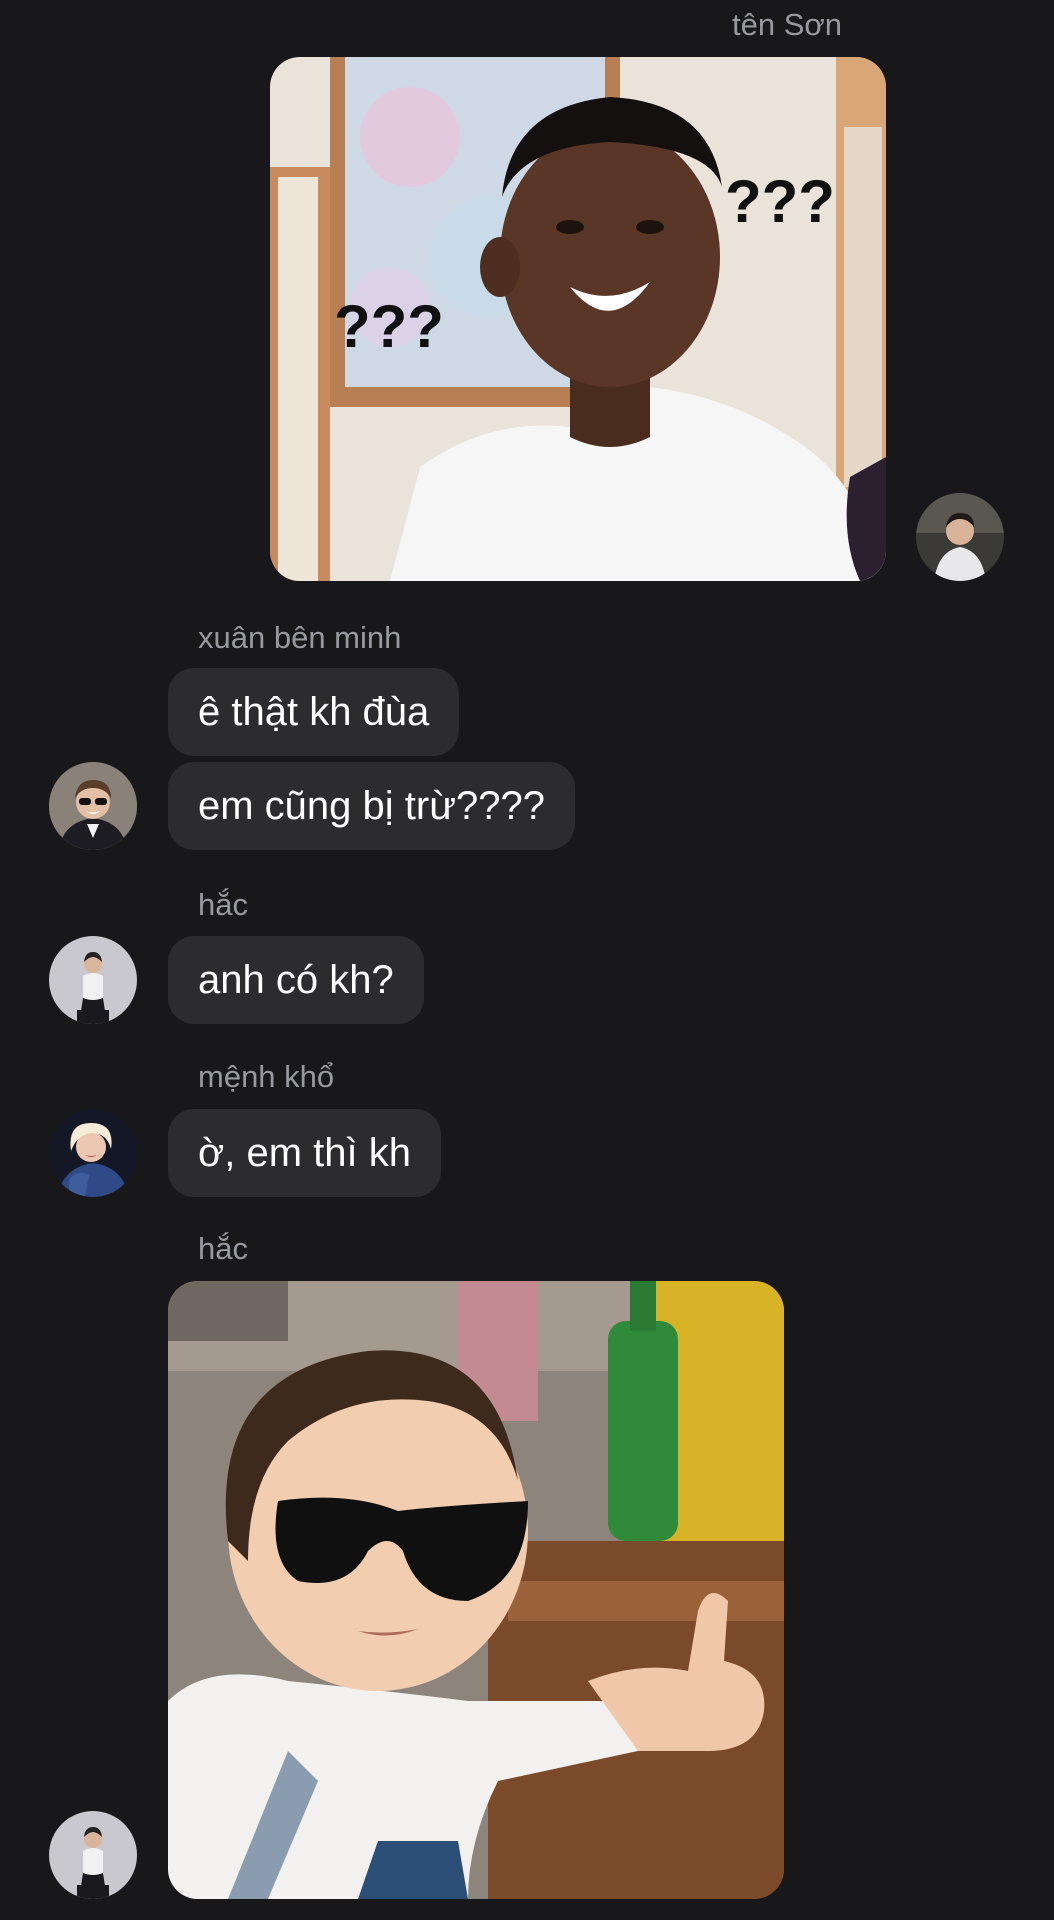 This screenshot has height=1920, width=1054. I want to click on overlay-text-right: ???, so click(780, 201).